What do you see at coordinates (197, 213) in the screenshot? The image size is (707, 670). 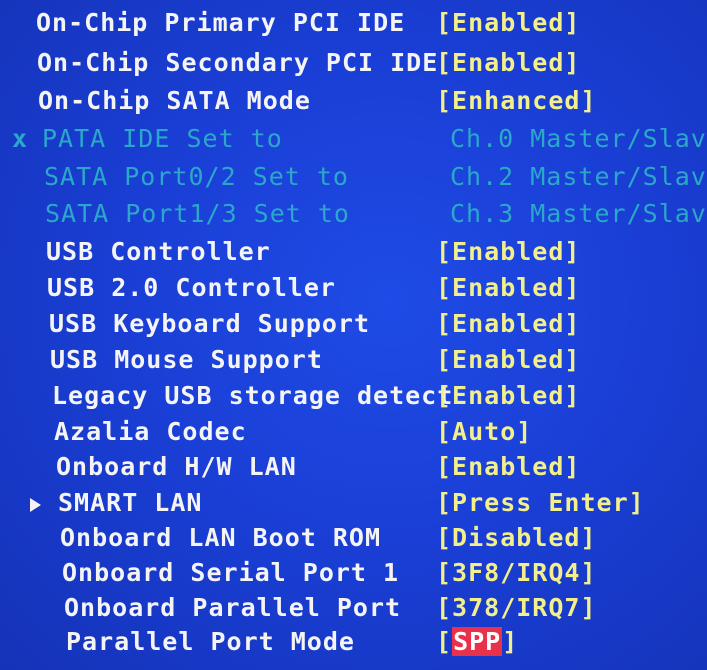 I see `setting-label: SATA Port1/3 Set to` at bounding box center [197, 213].